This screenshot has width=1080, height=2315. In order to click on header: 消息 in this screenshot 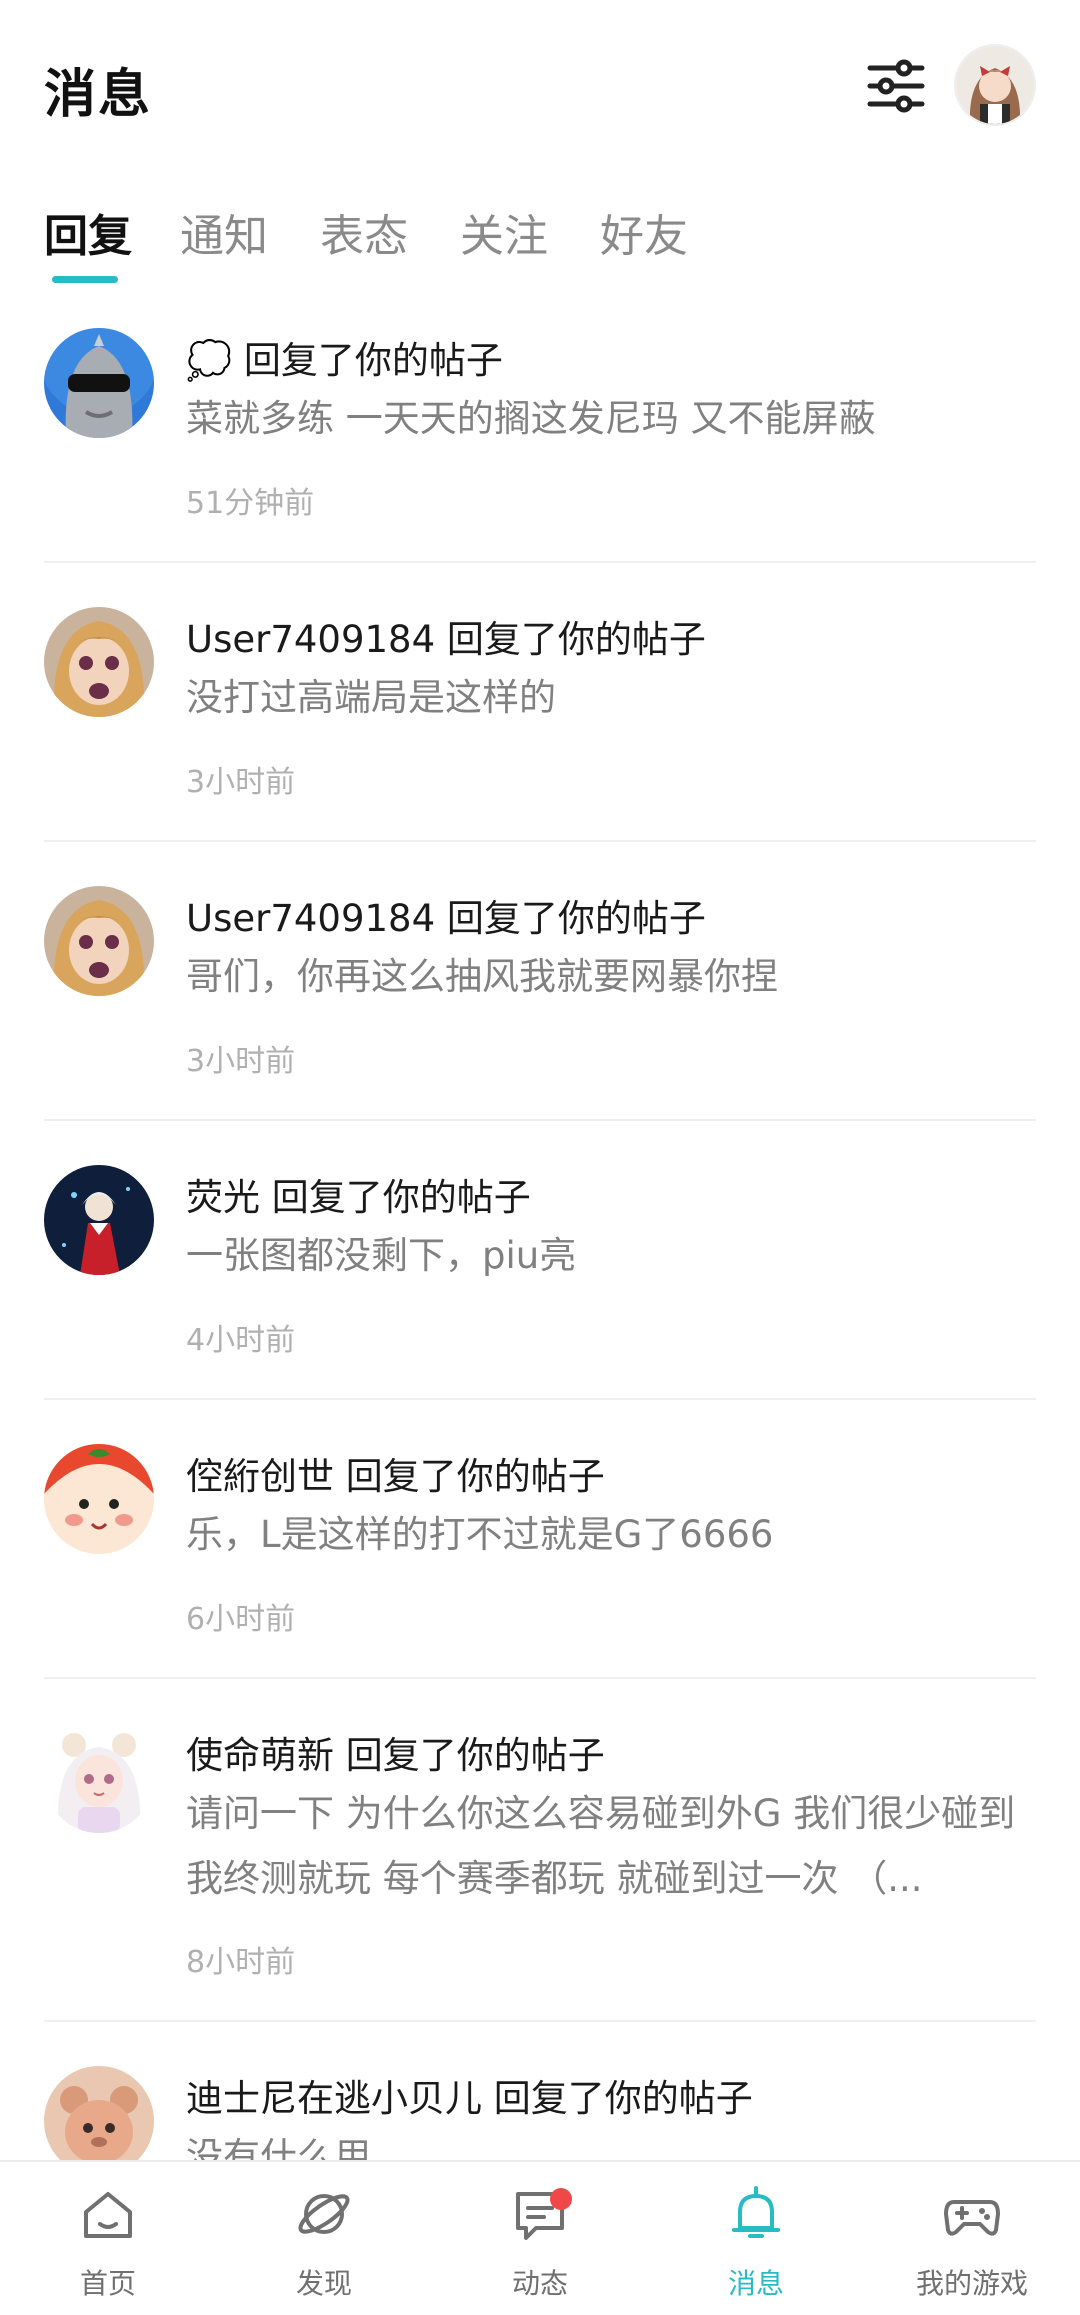, I will do `click(540, 85)`.